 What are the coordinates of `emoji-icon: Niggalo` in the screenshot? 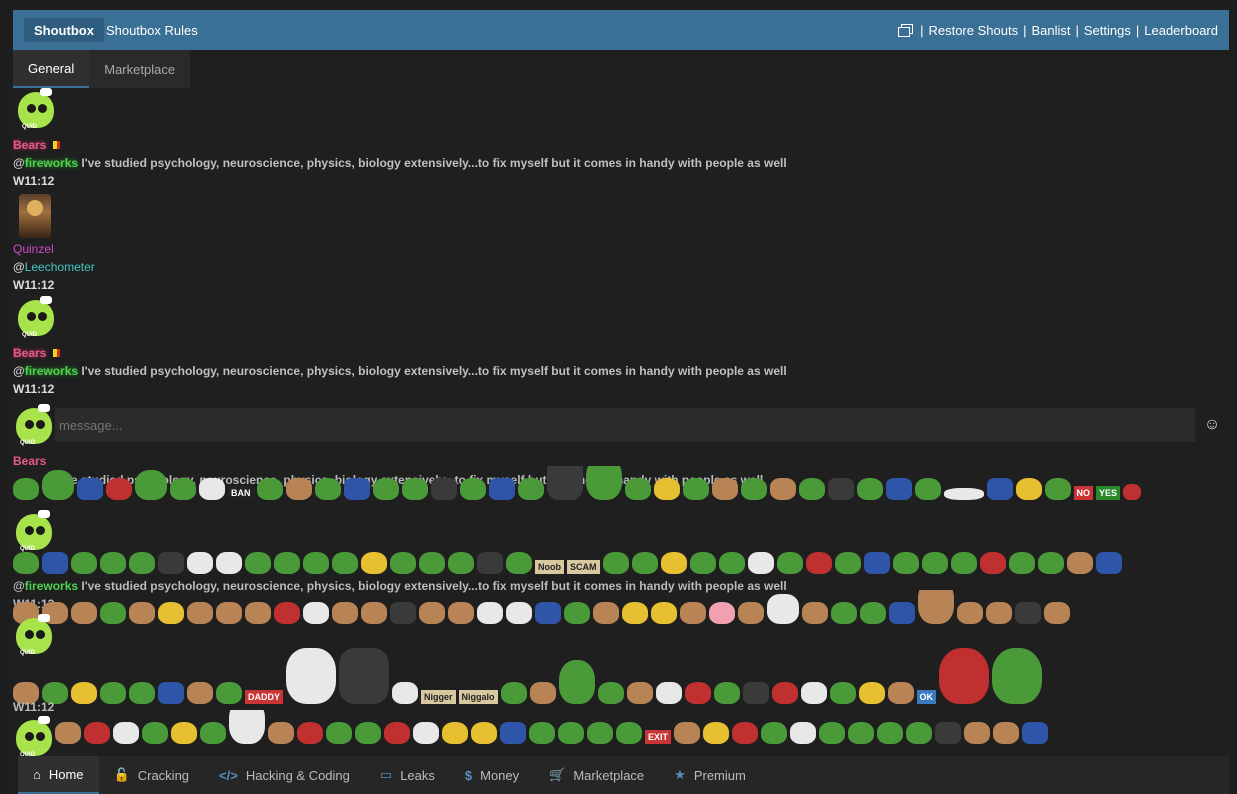 It's located at (478, 697).